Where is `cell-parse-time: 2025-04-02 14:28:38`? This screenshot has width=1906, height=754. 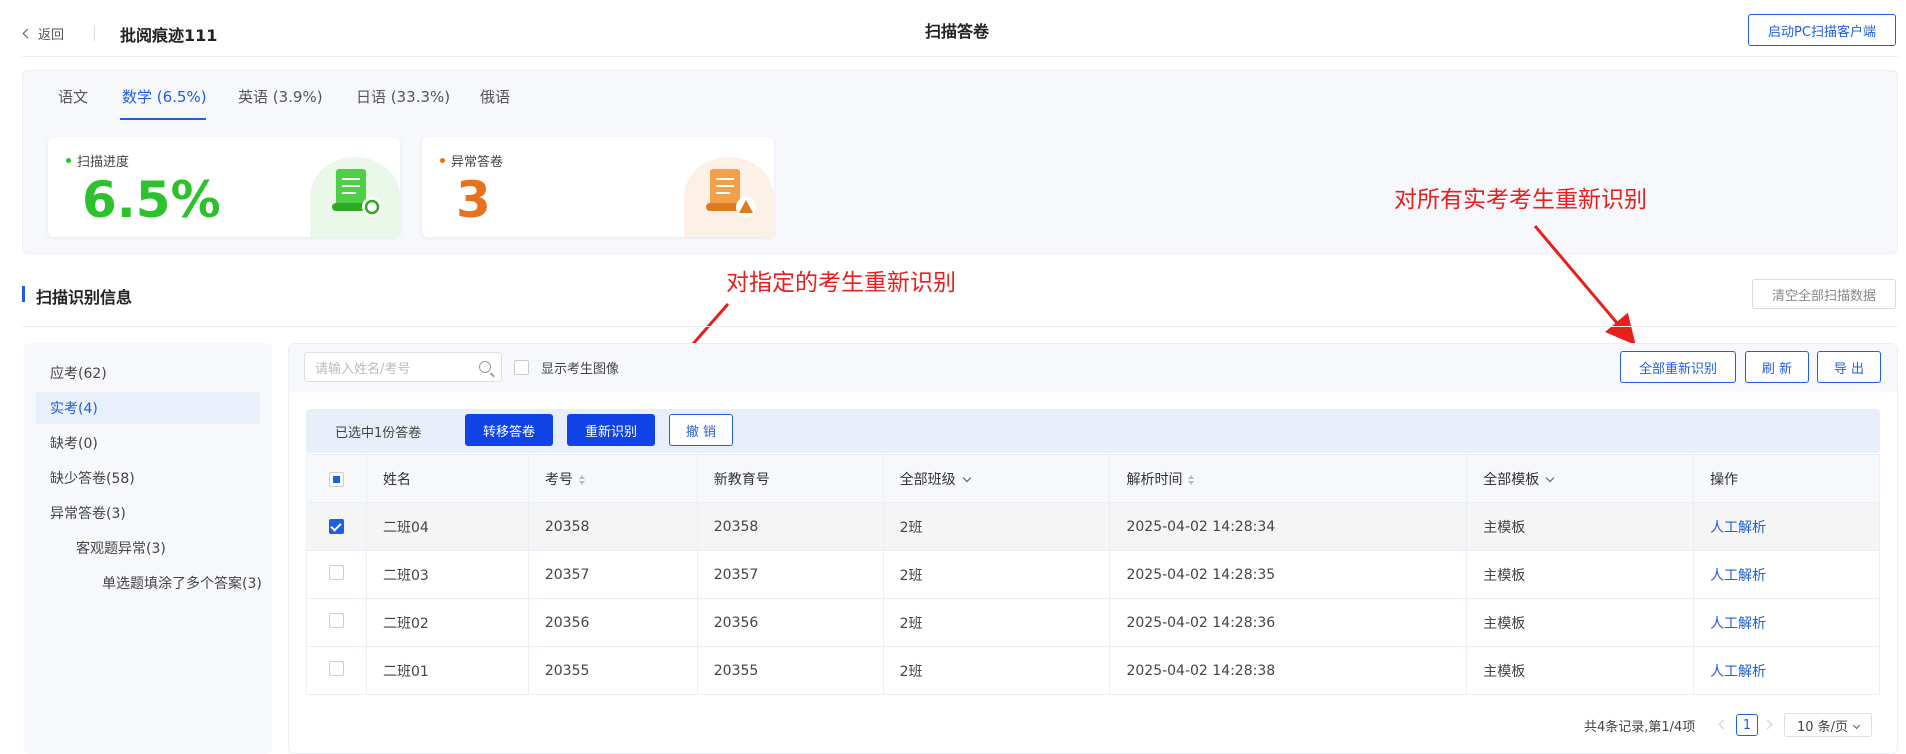
cell-parse-time: 2025-04-02 14:28:38 is located at coordinates (1288, 670).